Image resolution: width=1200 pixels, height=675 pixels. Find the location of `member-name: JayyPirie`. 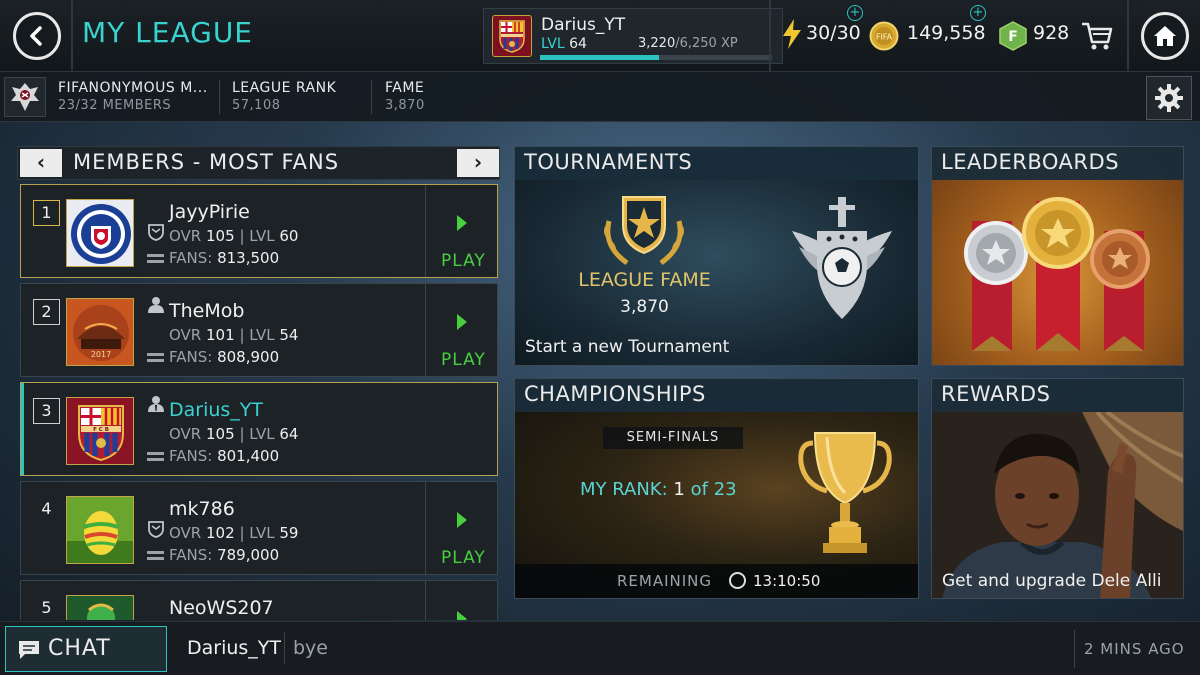

member-name: JayyPirie is located at coordinates (209, 212).